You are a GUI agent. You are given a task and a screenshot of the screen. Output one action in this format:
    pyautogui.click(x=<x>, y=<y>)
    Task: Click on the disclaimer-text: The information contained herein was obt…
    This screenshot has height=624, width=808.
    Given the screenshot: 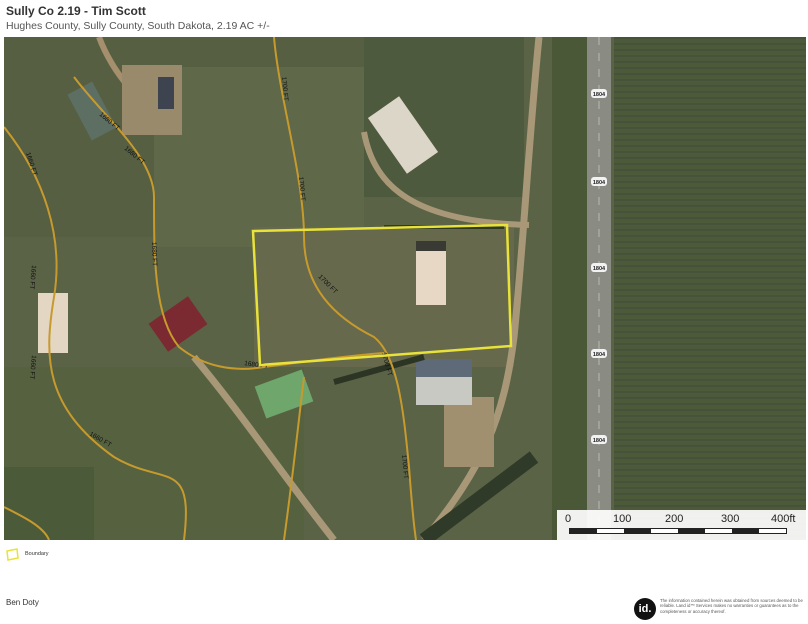 What is the action you would take?
    pyautogui.click(x=731, y=606)
    